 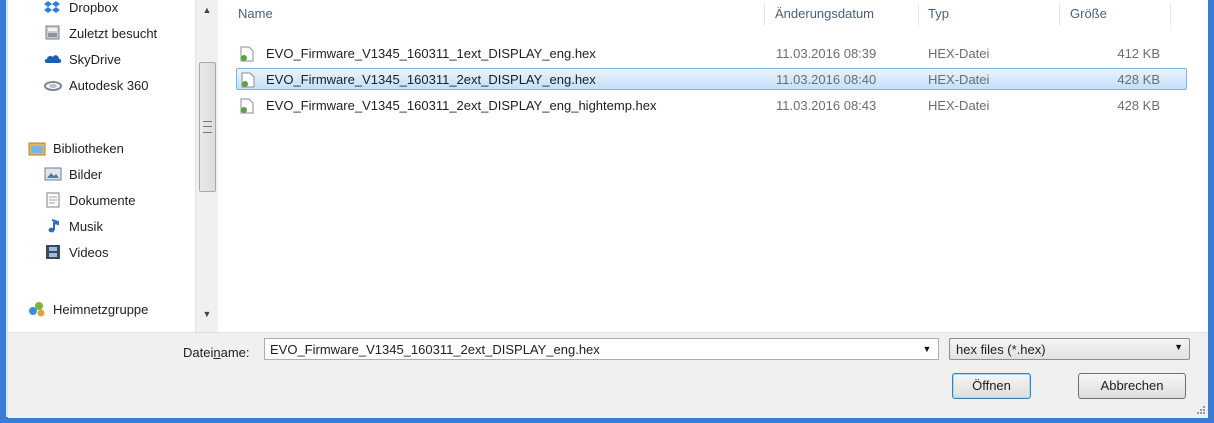 I want to click on pictures-icon, so click(x=53, y=174).